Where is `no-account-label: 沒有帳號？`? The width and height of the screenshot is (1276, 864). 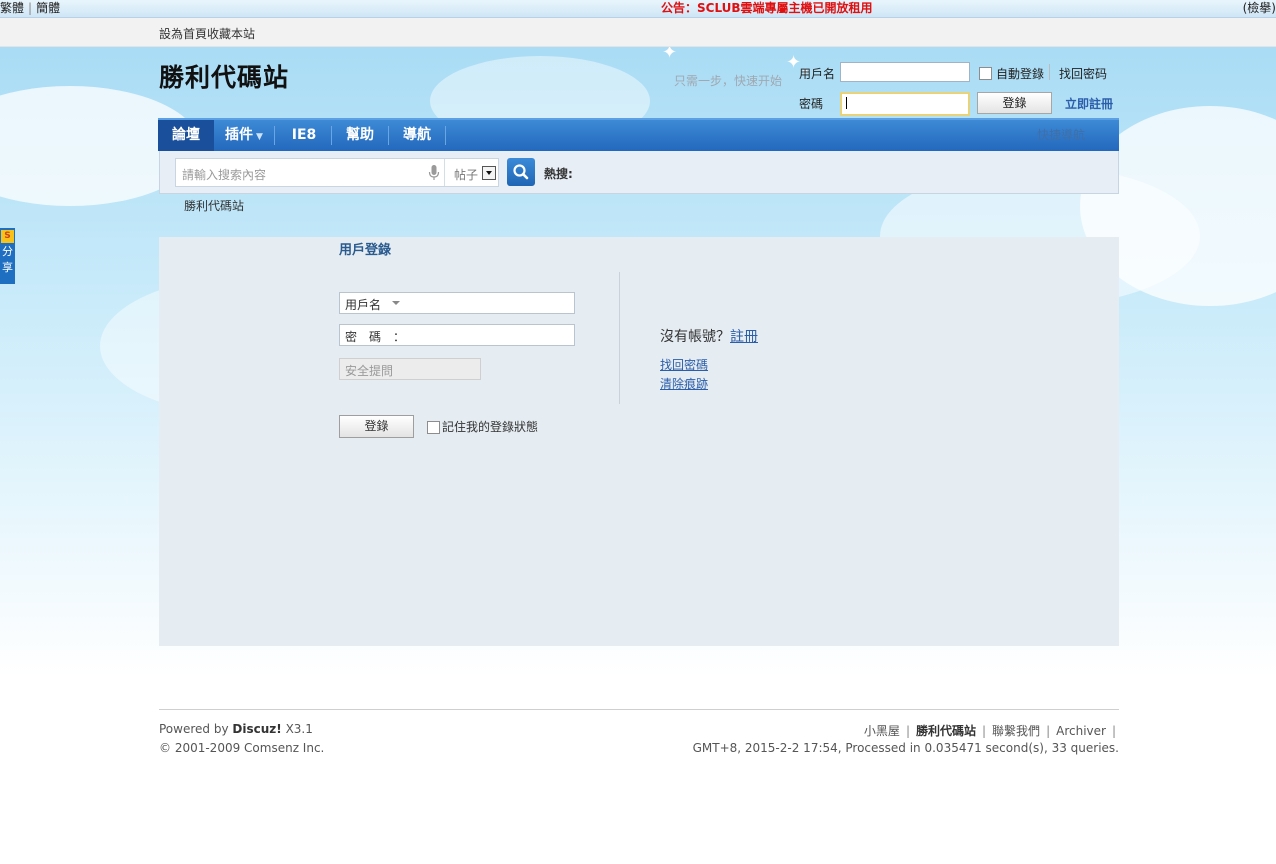 no-account-label: 沒有帳號？ is located at coordinates (695, 337).